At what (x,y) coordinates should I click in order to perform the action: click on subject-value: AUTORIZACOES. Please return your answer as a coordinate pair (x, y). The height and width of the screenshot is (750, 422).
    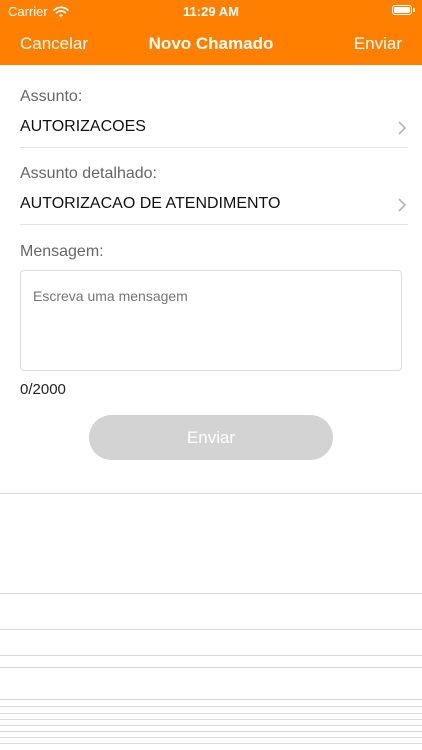
    Looking at the image, I should click on (83, 126).